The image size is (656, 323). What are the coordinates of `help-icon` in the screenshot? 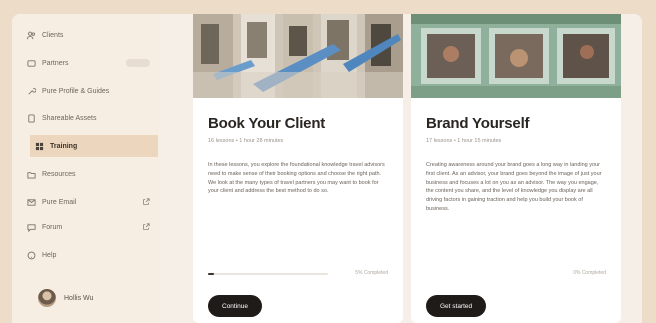 It's located at (31, 255).